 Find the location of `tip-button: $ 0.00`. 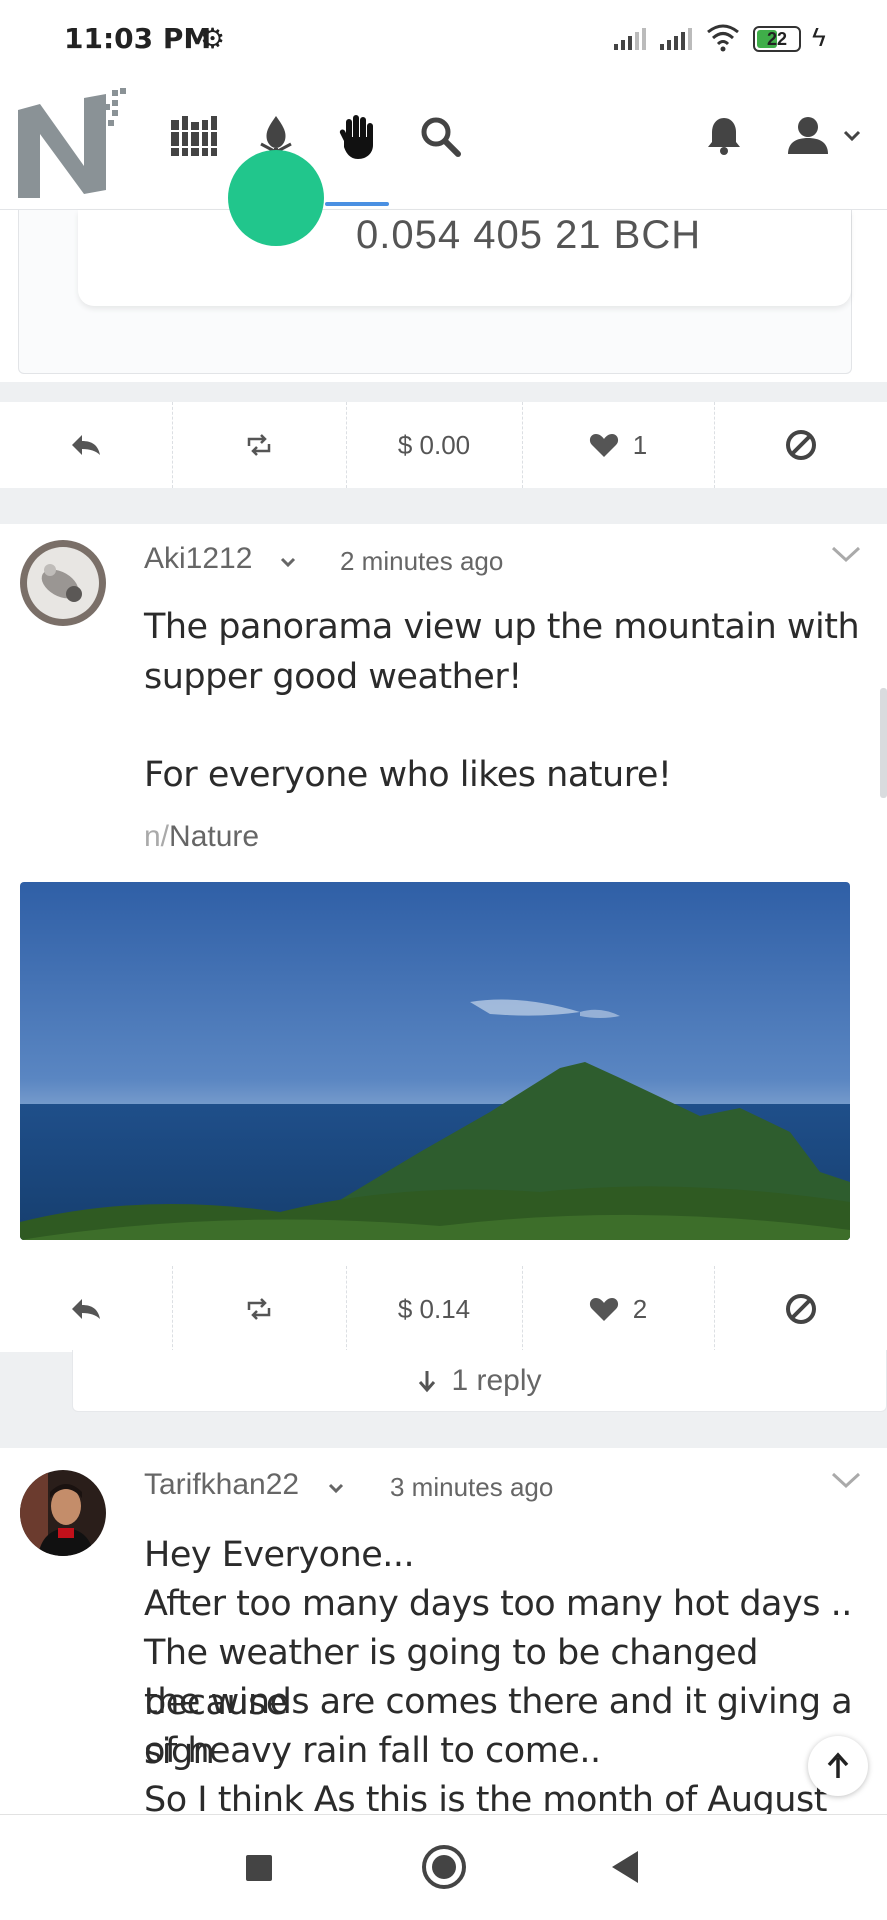

tip-button: $ 0.00 is located at coordinates (434, 445).